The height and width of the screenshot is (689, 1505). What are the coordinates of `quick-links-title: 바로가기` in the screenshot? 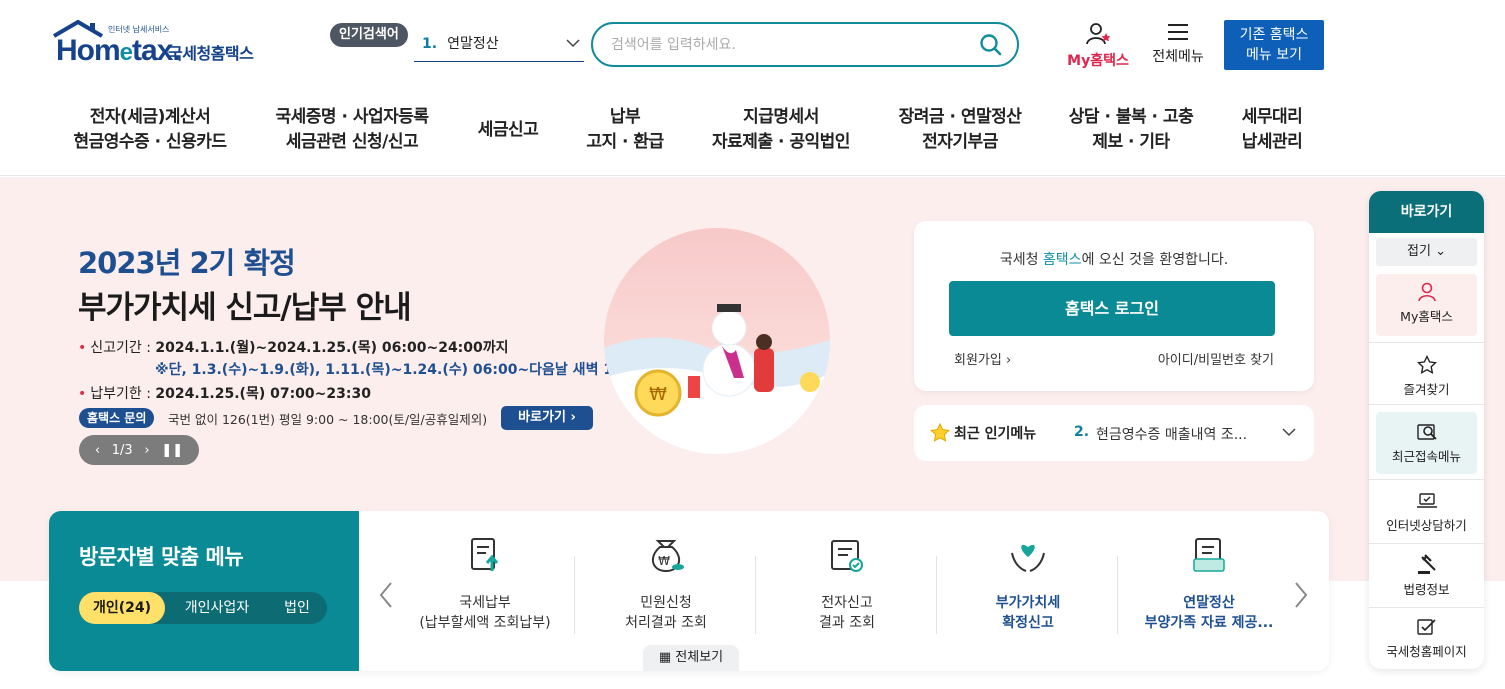 It's located at (1426, 212).